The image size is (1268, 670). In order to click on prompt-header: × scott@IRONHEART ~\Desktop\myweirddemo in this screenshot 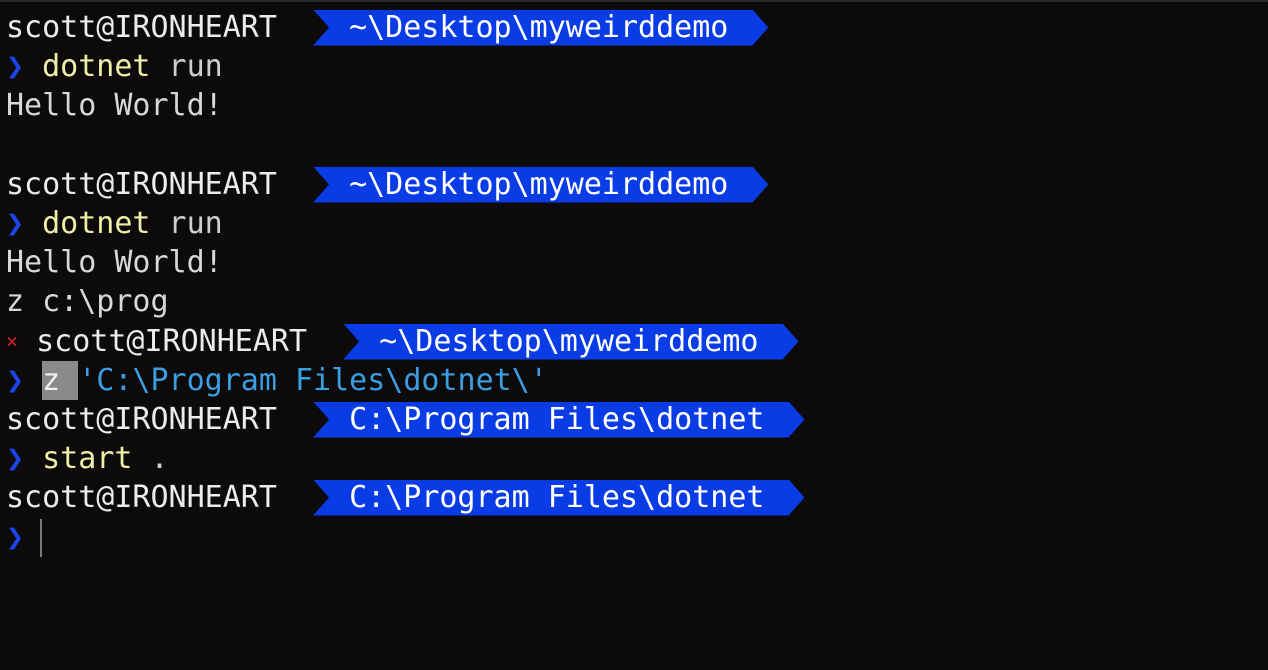, I will do `click(402, 341)`.